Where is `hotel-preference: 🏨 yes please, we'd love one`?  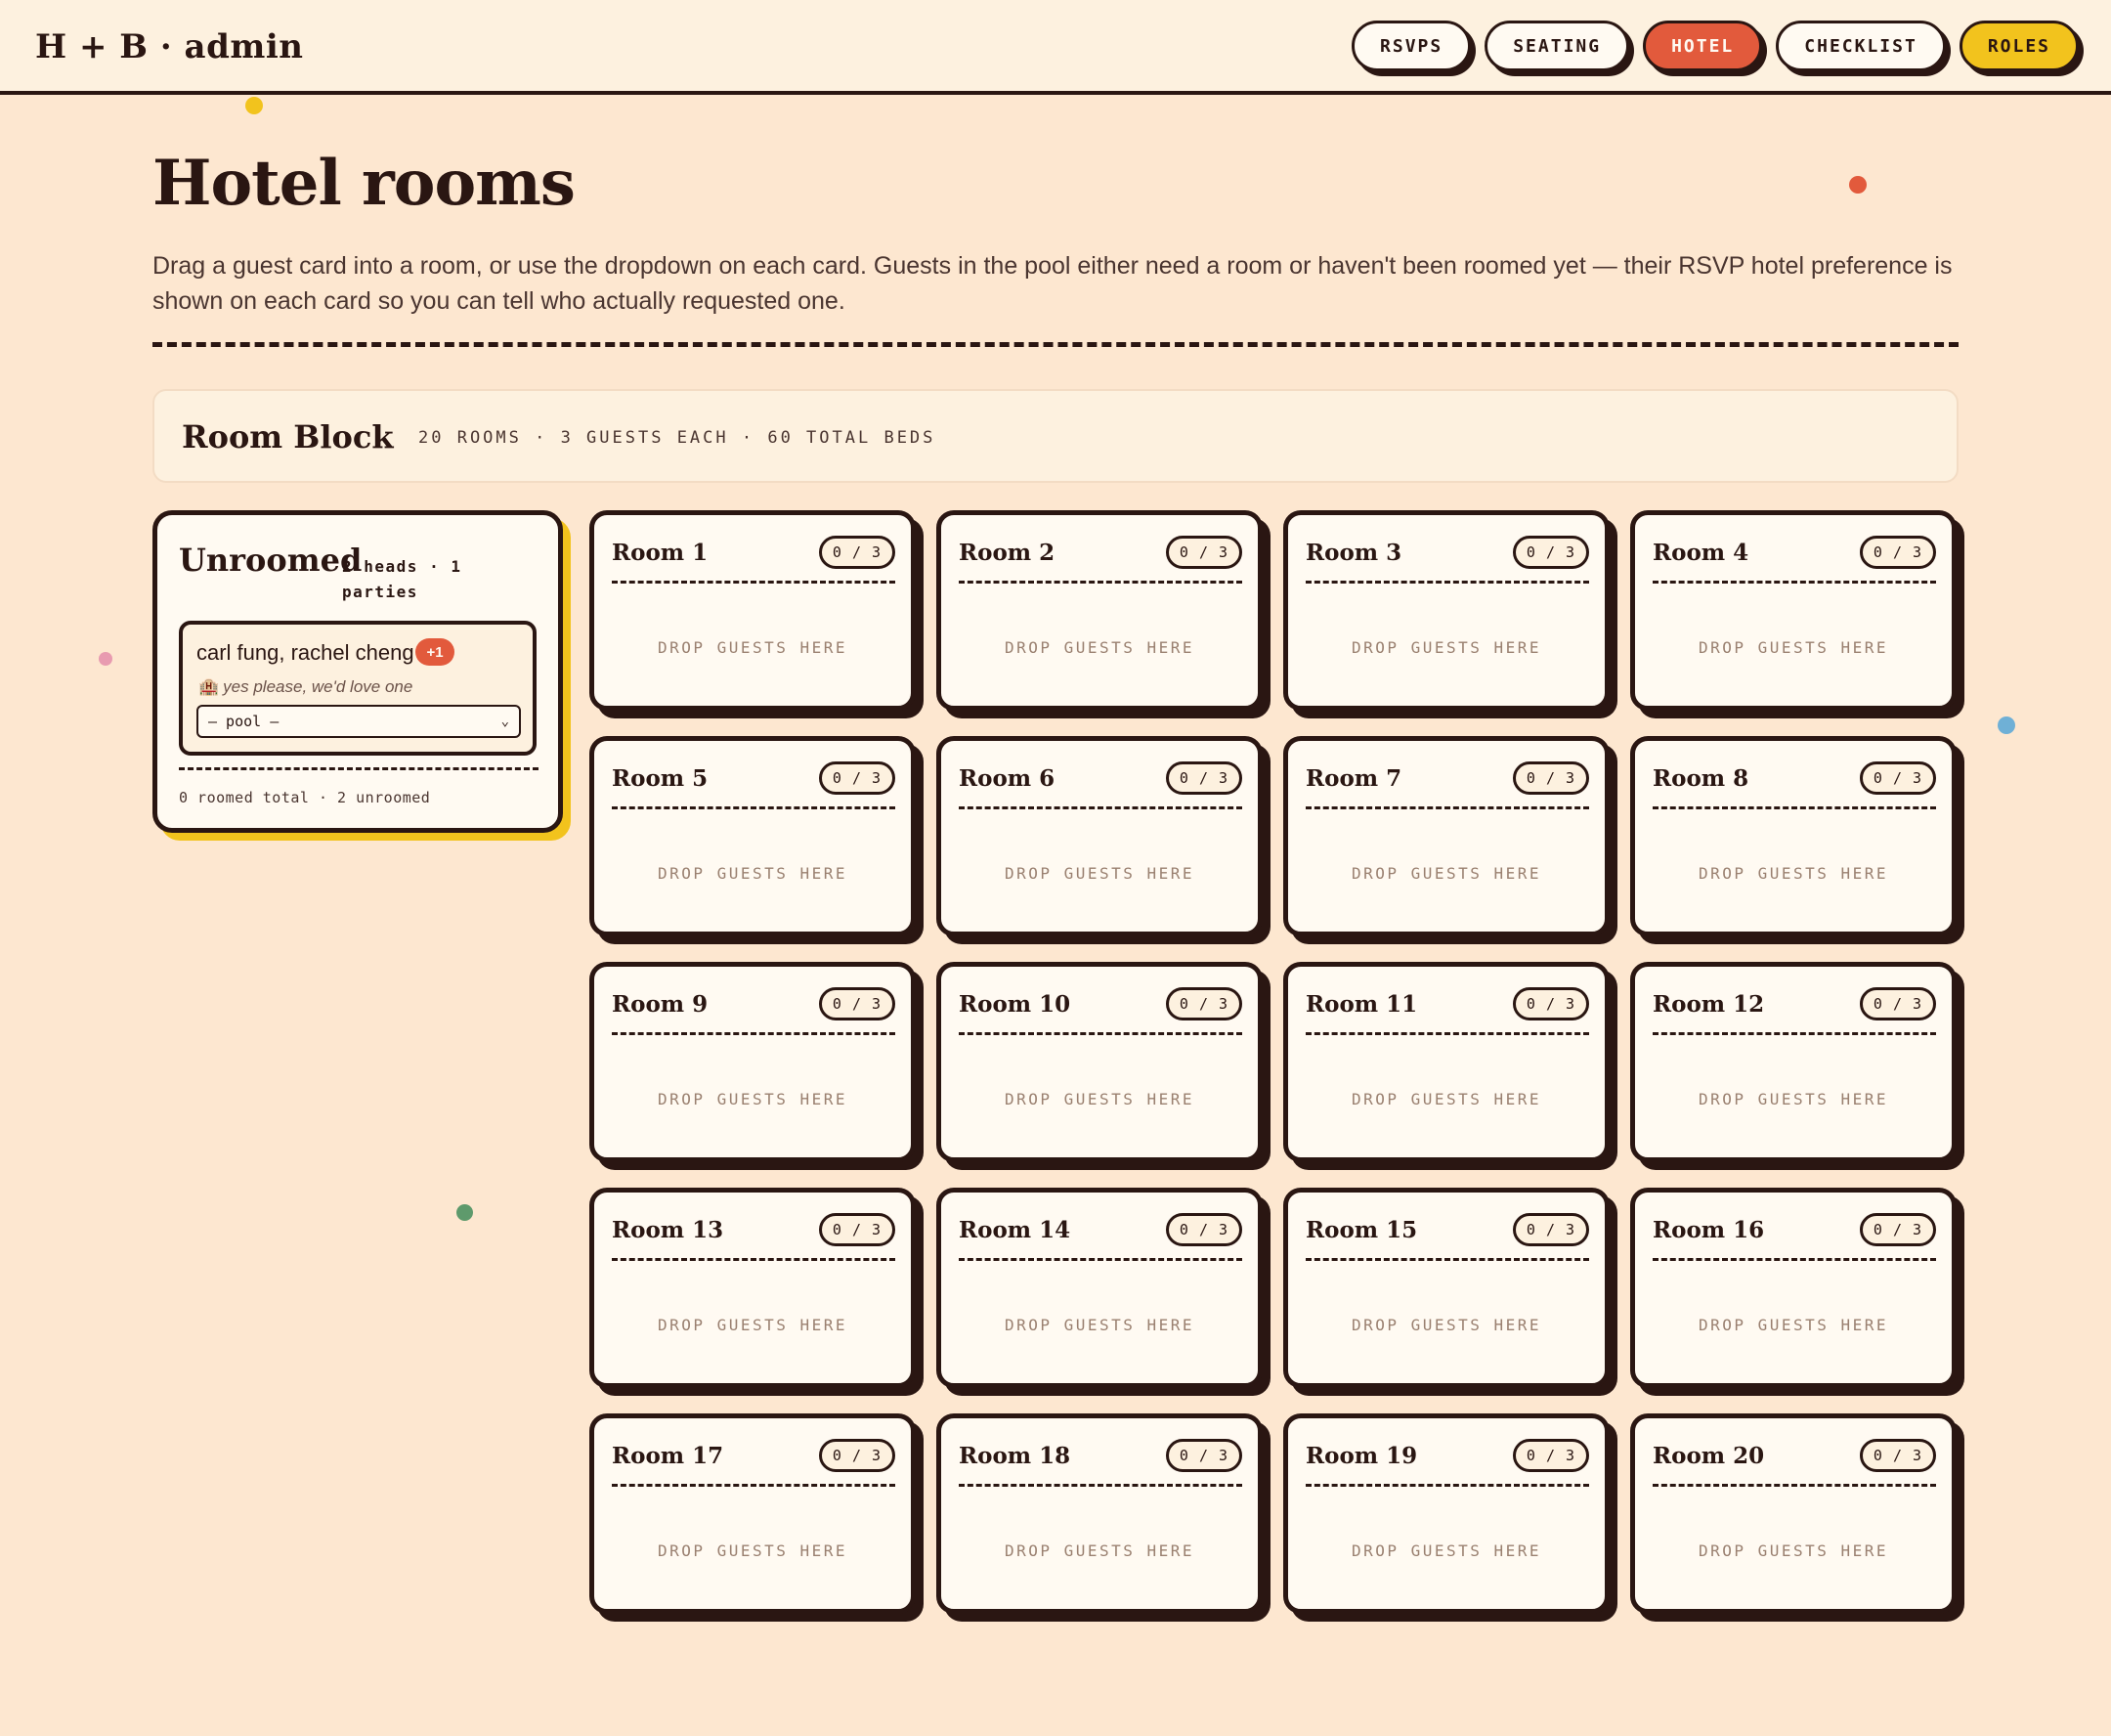
hotel-preference: 🏨 yes please, we'd love one is located at coordinates (305, 687).